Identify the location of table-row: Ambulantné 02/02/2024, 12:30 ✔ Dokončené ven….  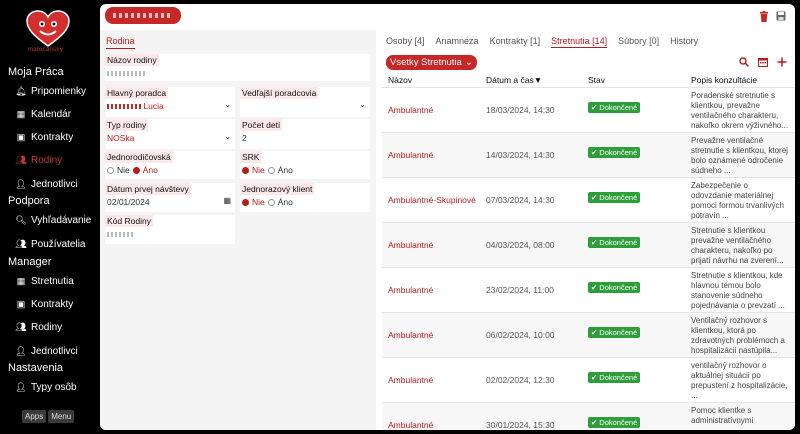
(588, 379).